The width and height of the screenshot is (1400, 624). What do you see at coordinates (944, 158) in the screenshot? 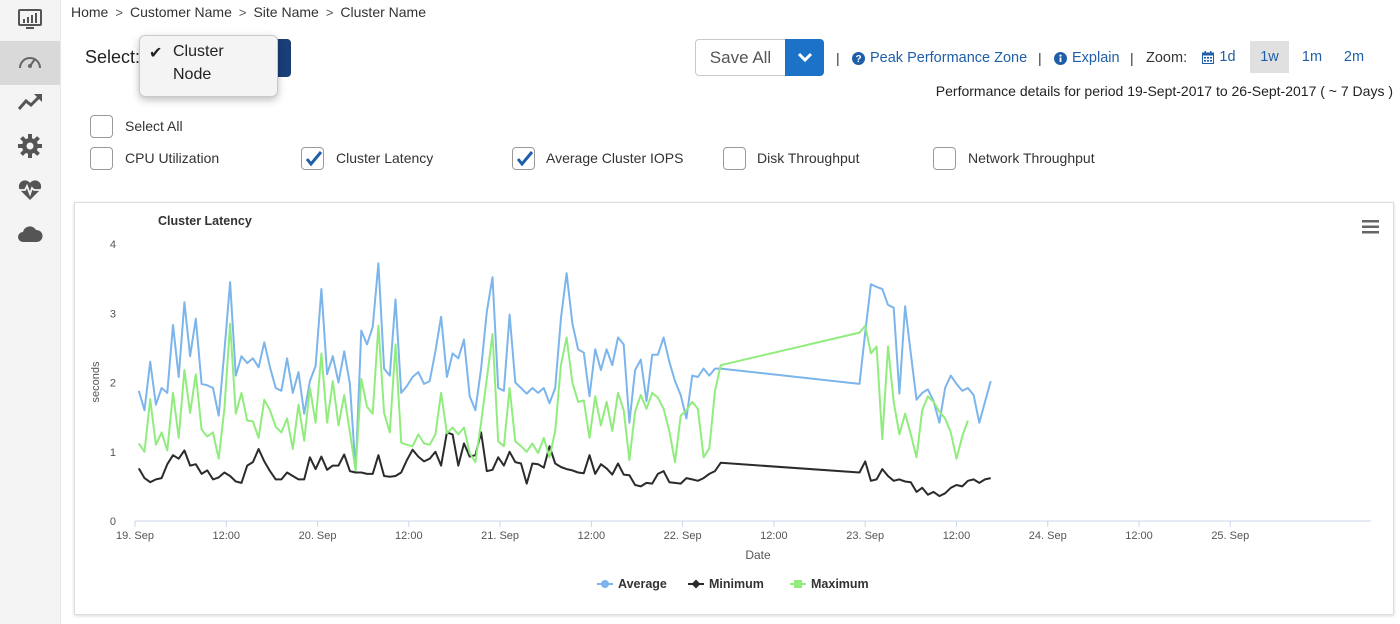
I see `network-throughput-checkbox` at bounding box center [944, 158].